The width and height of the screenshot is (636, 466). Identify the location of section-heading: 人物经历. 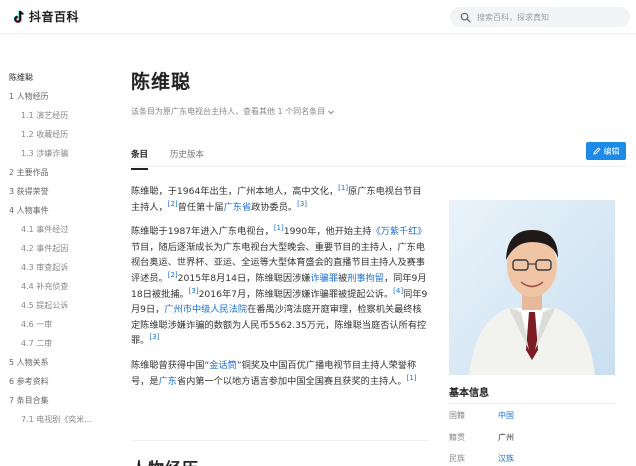
(165, 460).